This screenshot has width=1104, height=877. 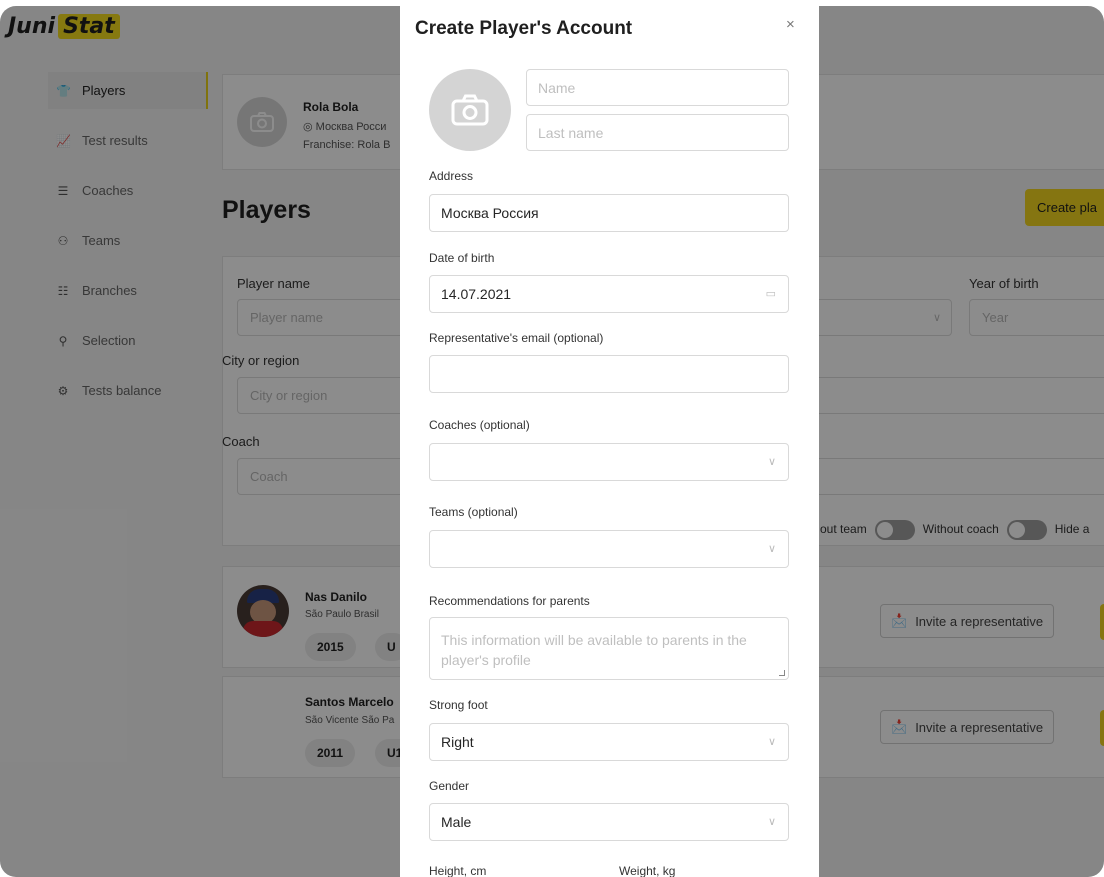 I want to click on strong-foot-select: Right ∨, so click(x=609, y=742).